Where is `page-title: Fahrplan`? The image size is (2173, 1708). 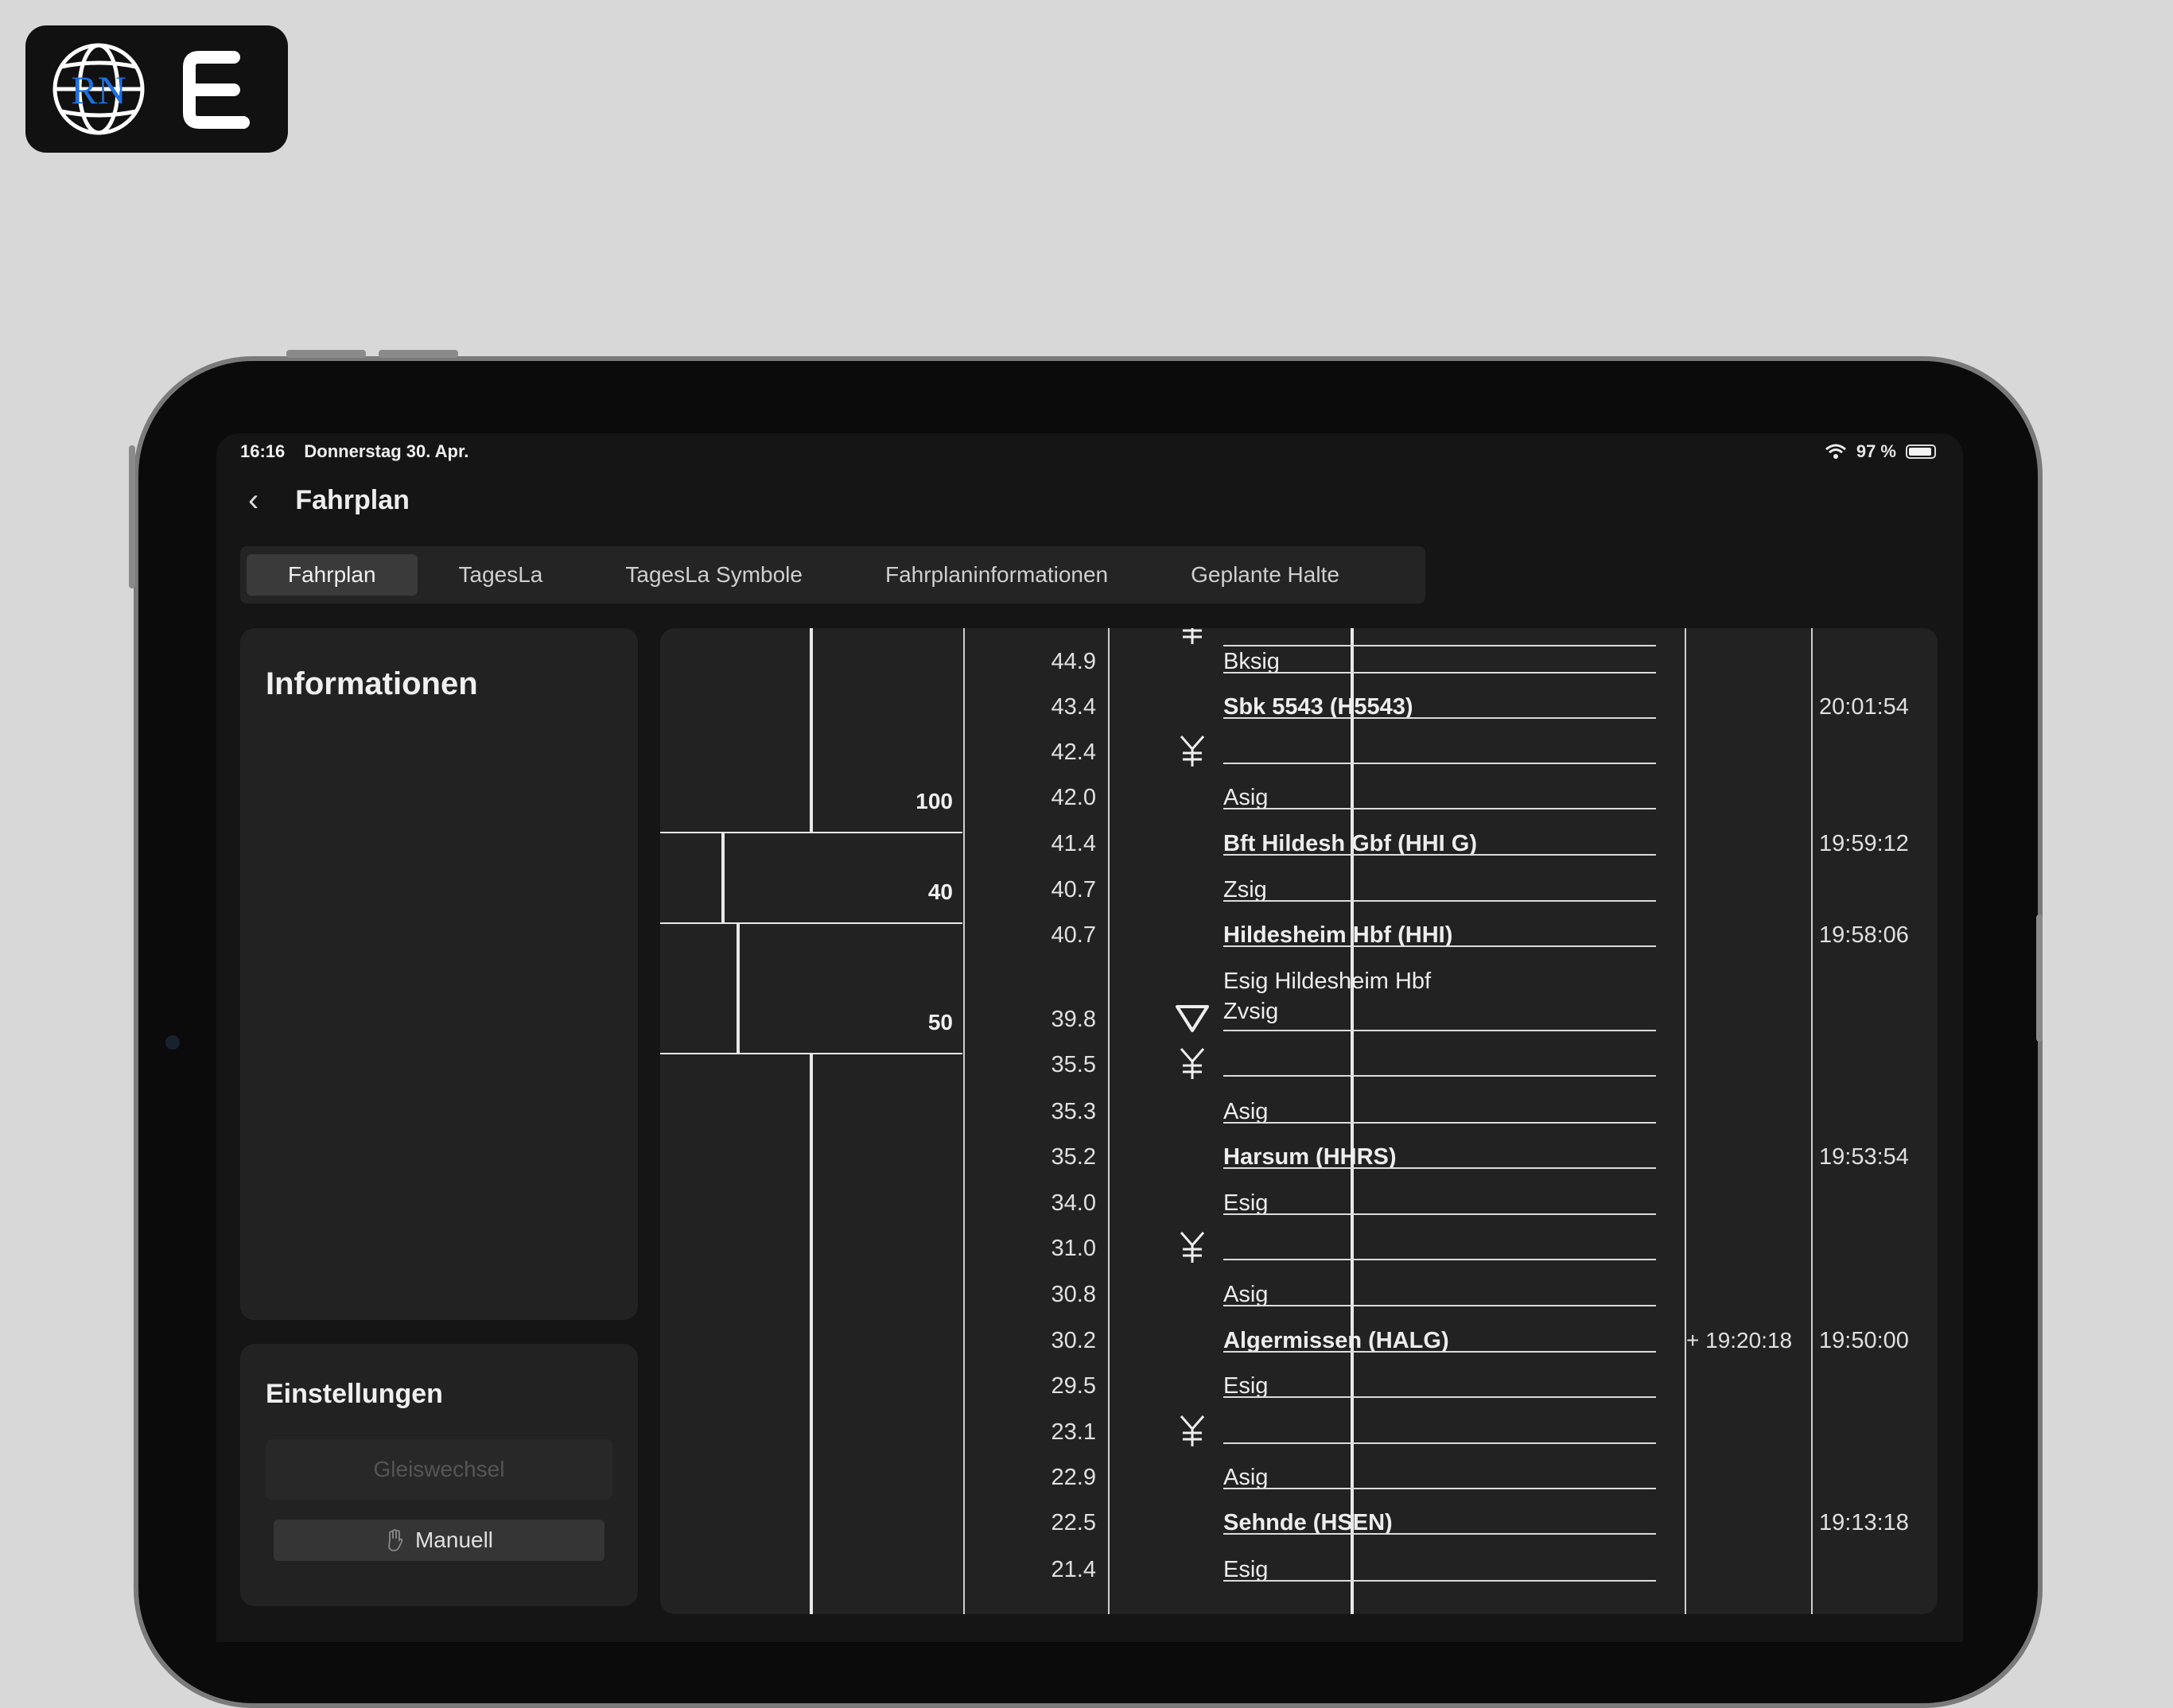
page-title: Fahrplan is located at coordinates (352, 499).